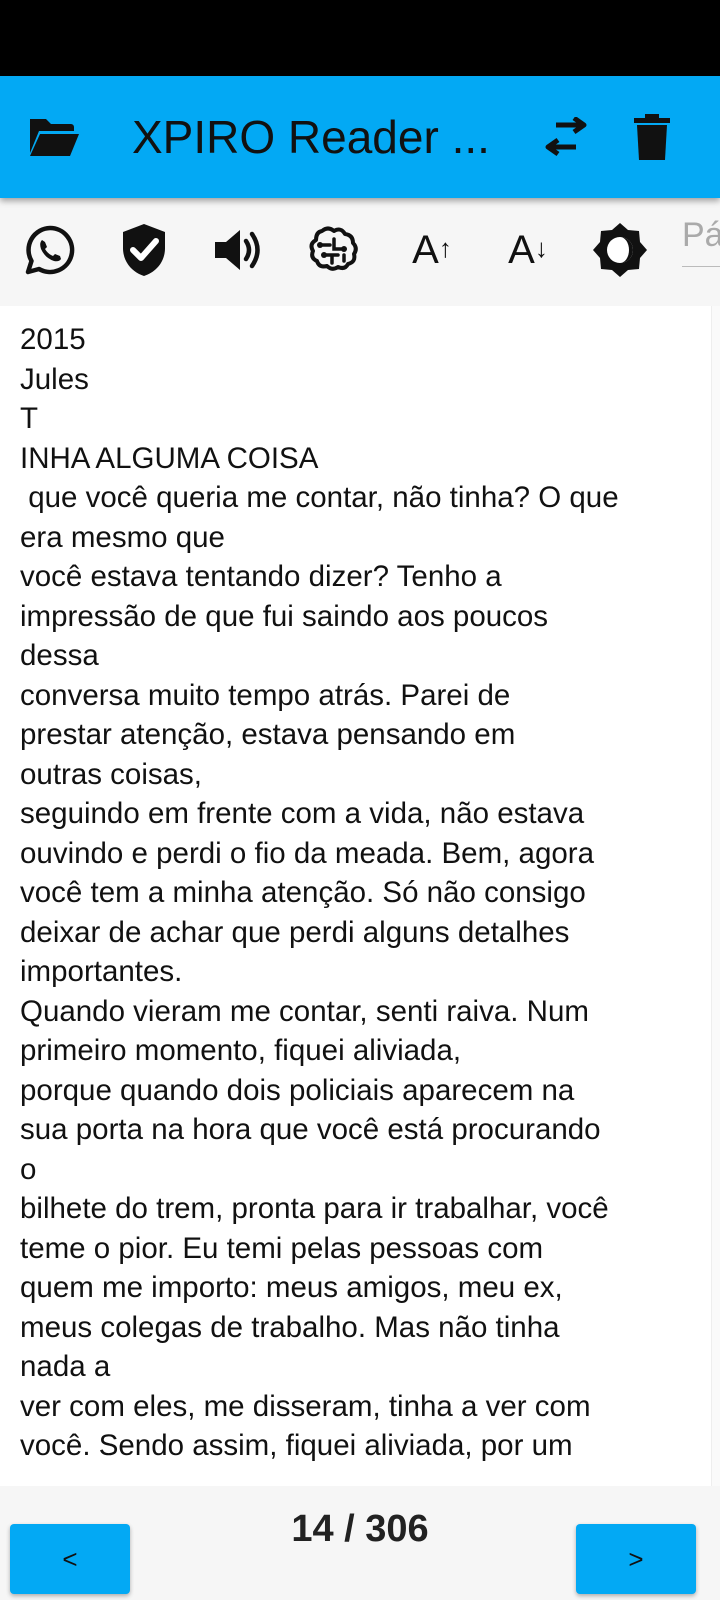 The image size is (720, 1600). Describe the element at coordinates (238, 250) in the screenshot. I see `volume-icon` at that location.